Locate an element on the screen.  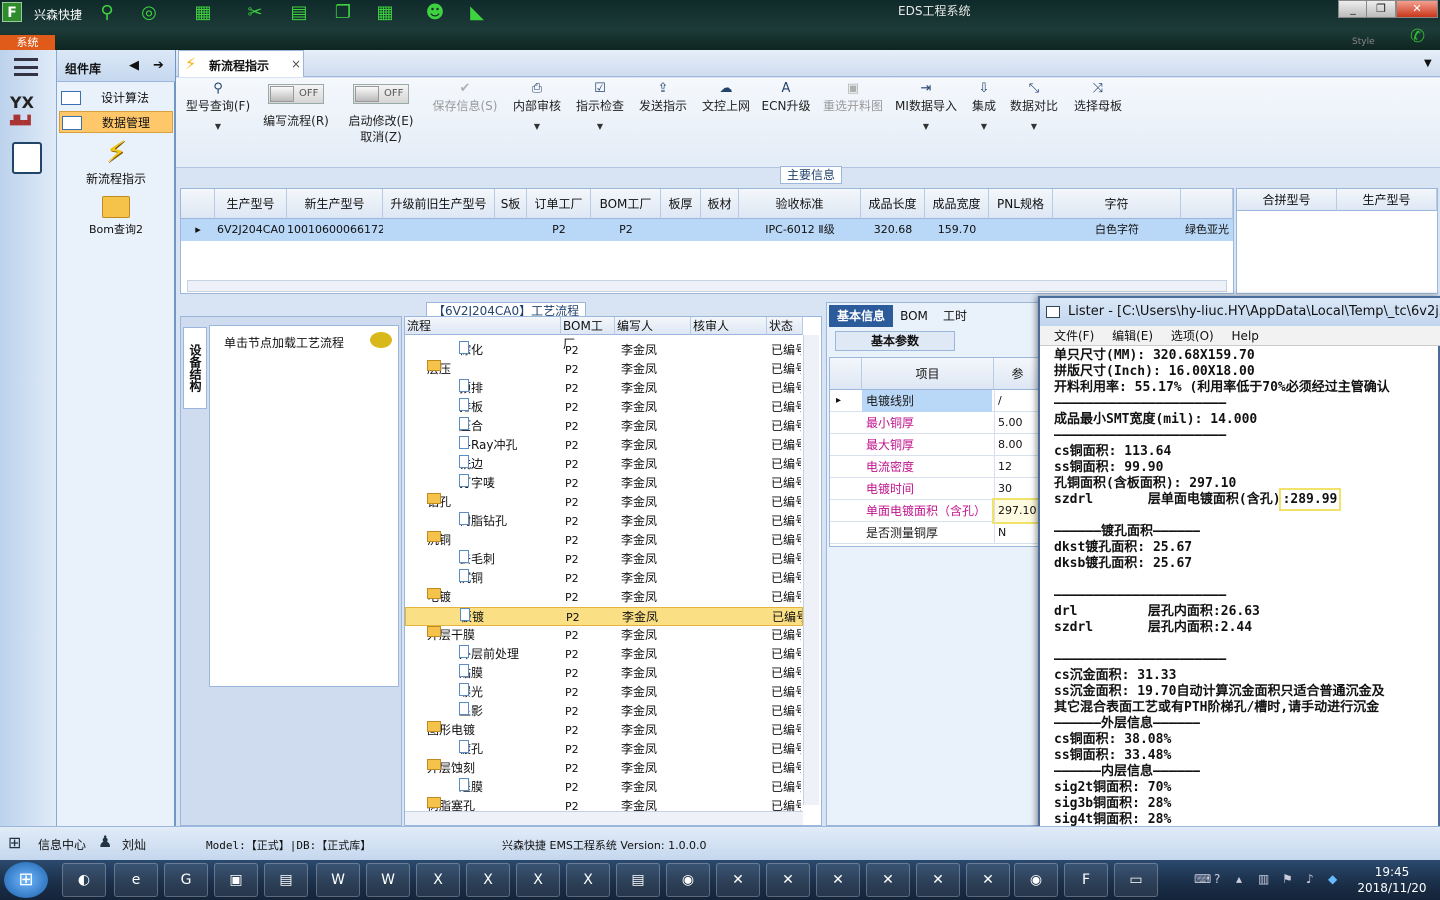
col-header: 订单工厂 is located at coordinates (559, 204).